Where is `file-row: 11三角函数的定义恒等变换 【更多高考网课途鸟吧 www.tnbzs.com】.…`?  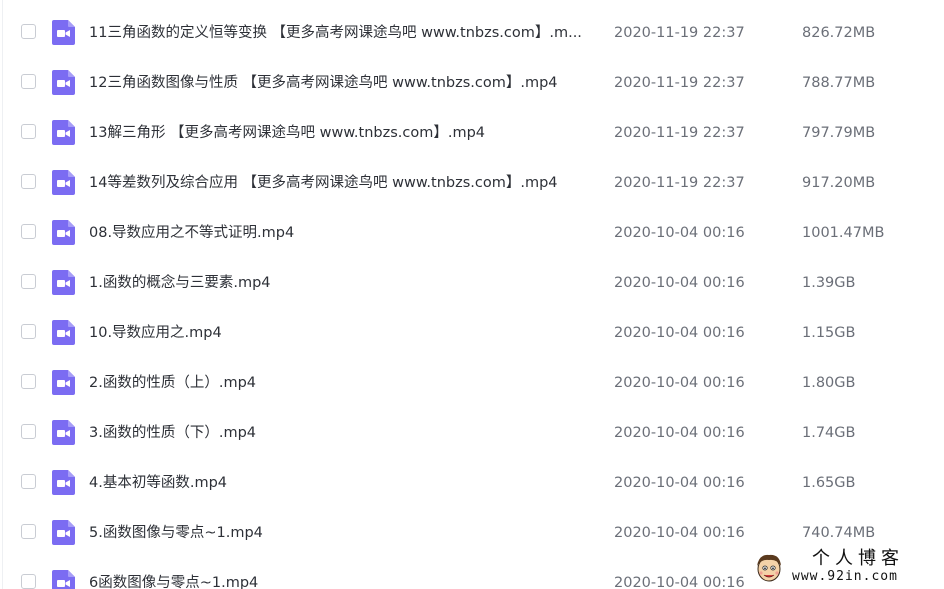 file-row: 11三角函数的定义恒等变换 【更多高考网课途鸟吧 www.tnbzs.com】.… is located at coordinates (472, 29).